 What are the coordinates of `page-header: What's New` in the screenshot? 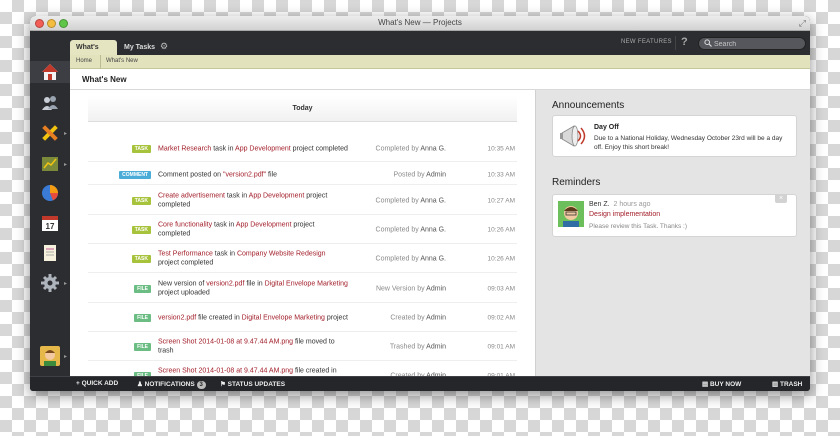 It's located at (440, 79).